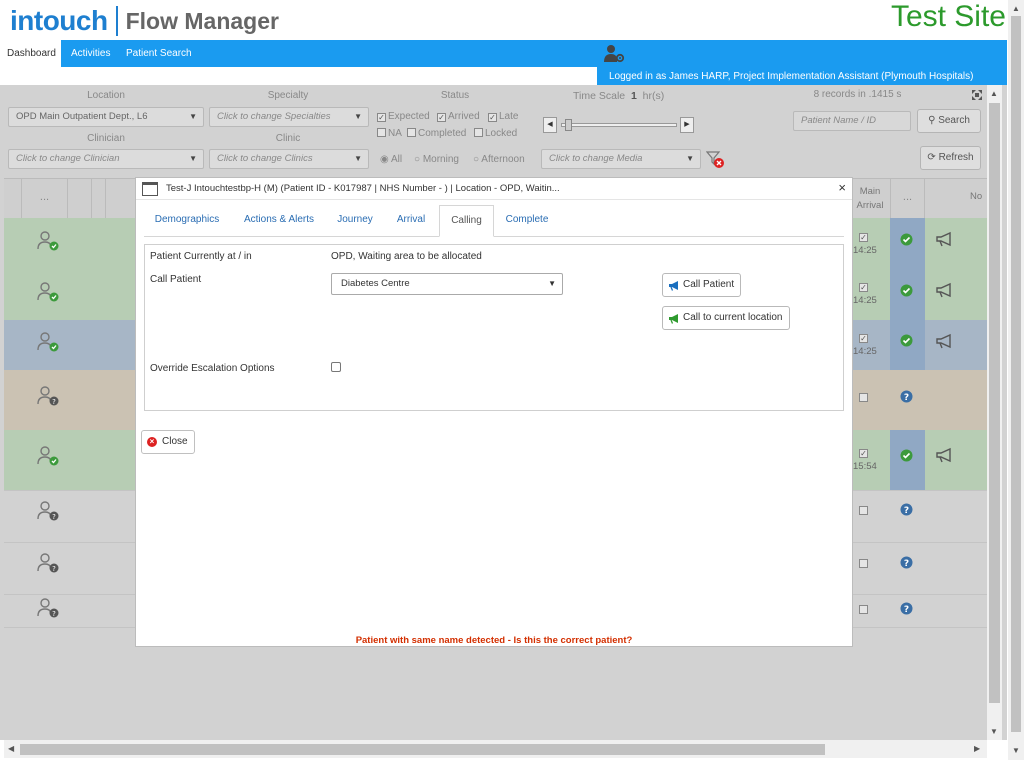 The image size is (1024, 768). Describe the element at coordinates (411, 221) in the screenshot. I see `tab-arrival: Arrival` at that location.